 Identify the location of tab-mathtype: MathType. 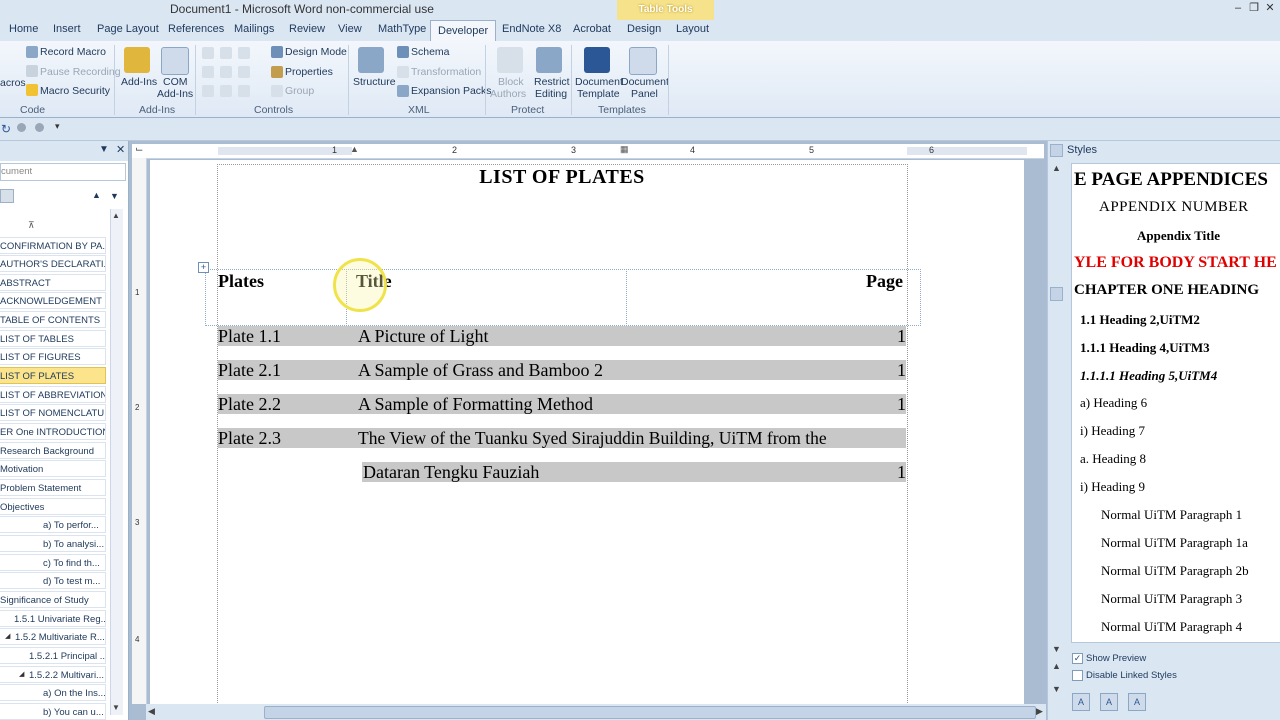
(402, 29).